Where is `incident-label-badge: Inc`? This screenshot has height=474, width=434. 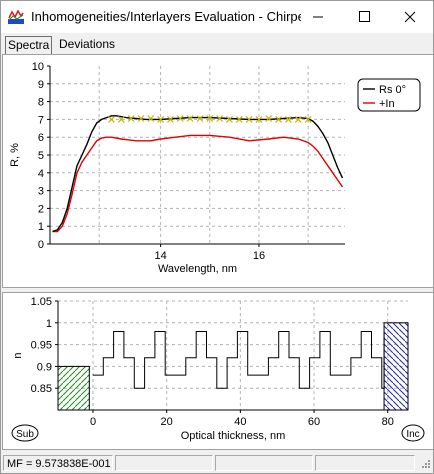 incident-label-badge: Inc is located at coordinates (413, 433).